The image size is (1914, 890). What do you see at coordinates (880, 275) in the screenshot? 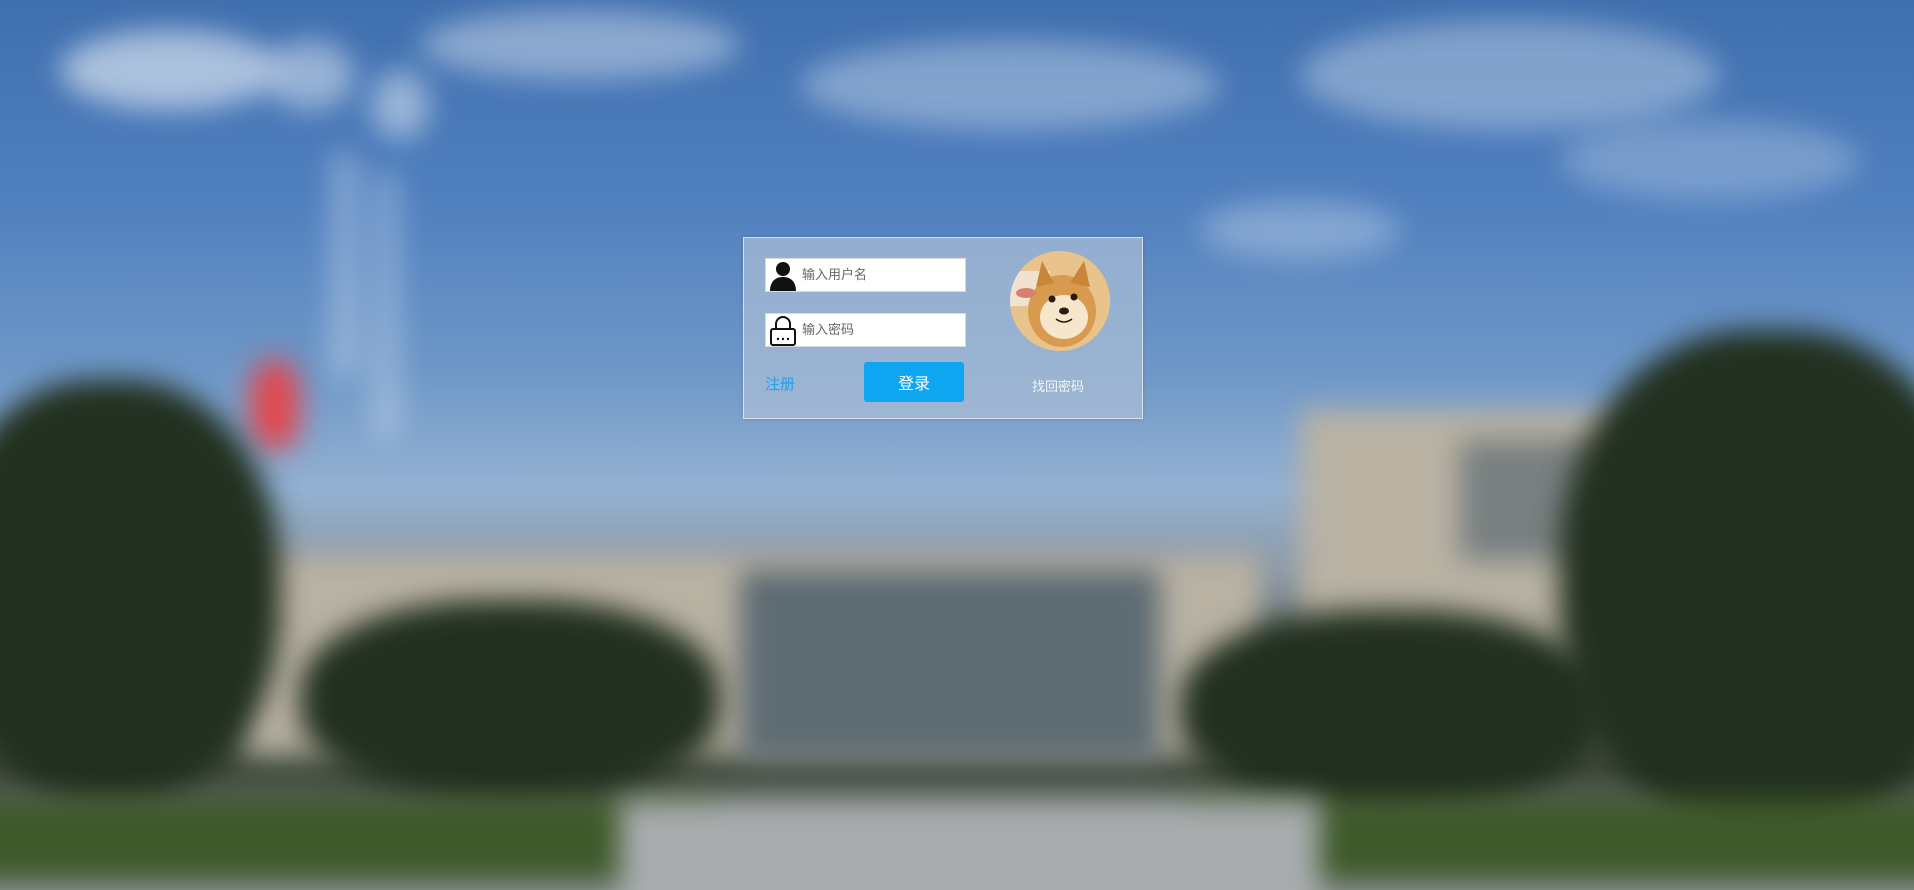
I see `username-input` at bounding box center [880, 275].